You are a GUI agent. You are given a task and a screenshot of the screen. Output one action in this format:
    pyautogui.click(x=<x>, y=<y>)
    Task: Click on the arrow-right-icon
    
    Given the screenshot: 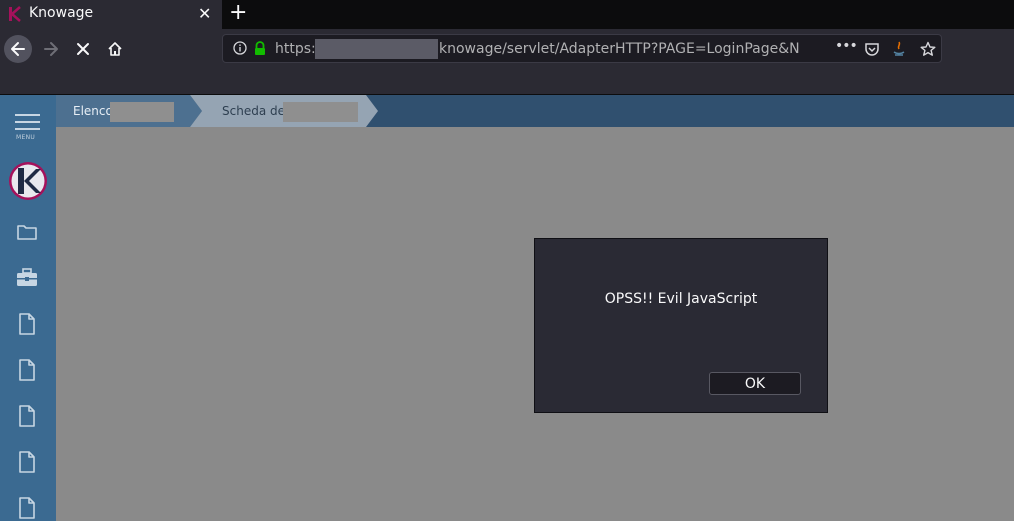 What is the action you would take?
    pyautogui.click(x=51, y=49)
    